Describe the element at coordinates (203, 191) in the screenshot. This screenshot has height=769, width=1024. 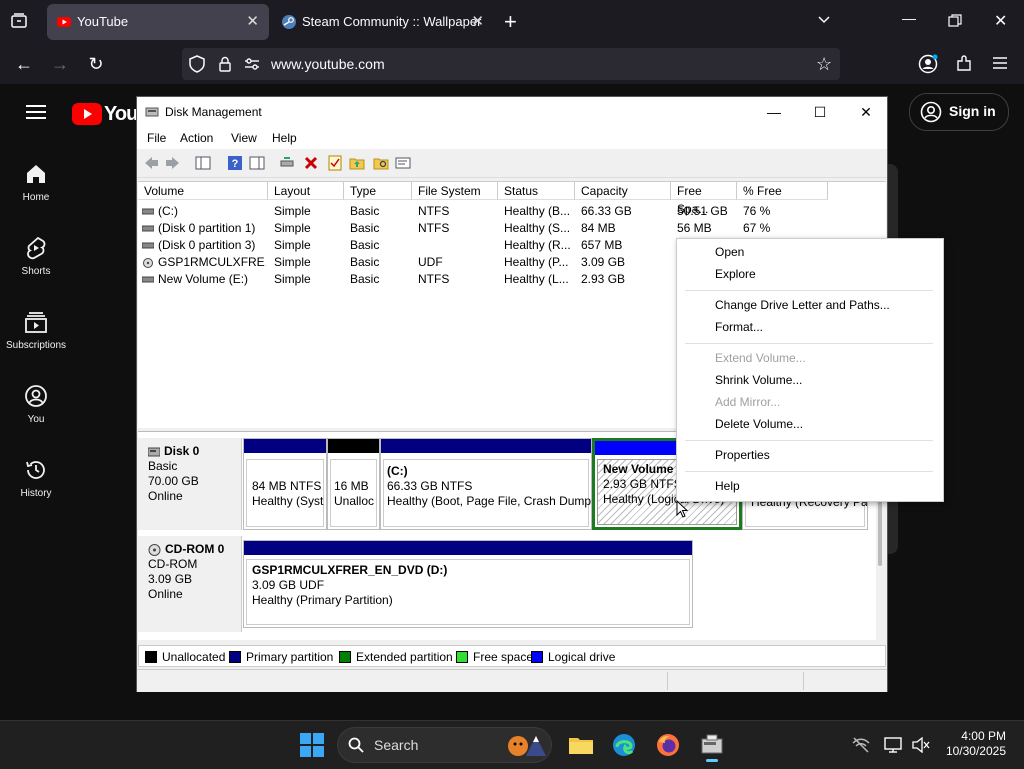
I see `column-header-volume: Volume` at that location.